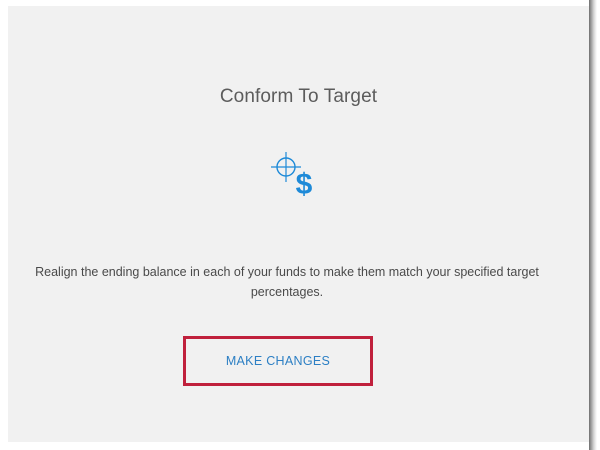 This screenshot has height=450, width=600. What do you see at coordinates (292, 176) in the screenshot?
I see `target-dollar-icon: $` at bounding box center [292, 176].